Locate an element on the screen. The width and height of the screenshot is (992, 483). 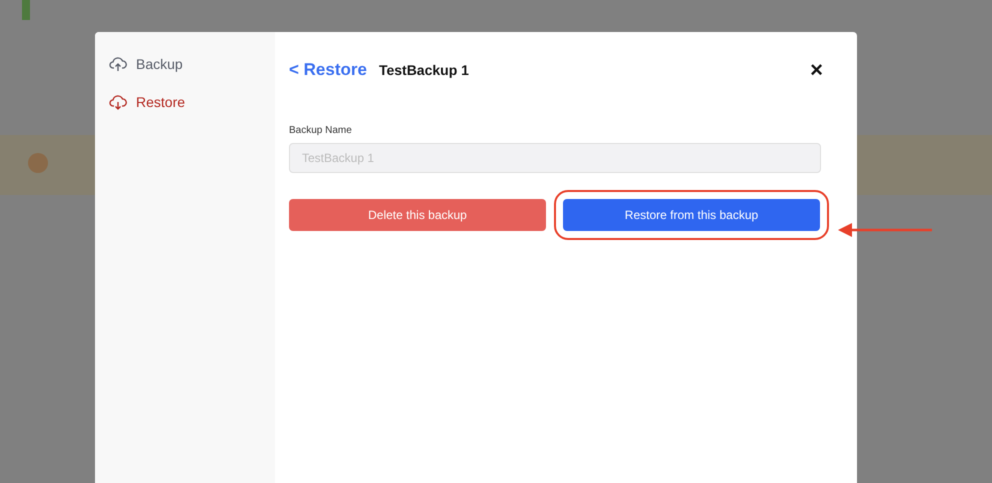
sidebar-item: Backup is located at coordinates (192, 64).